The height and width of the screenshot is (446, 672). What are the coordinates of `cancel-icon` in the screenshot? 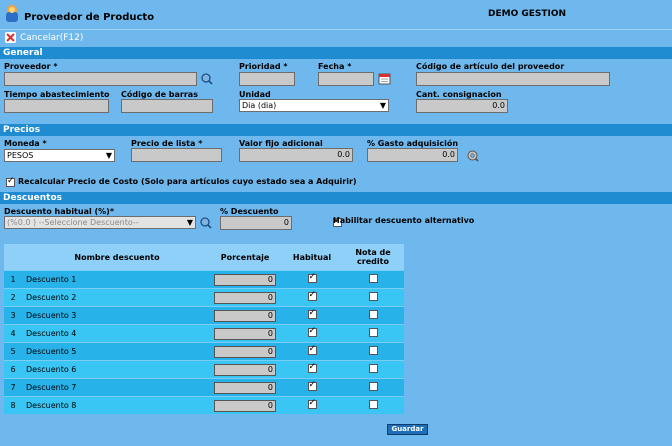 It's located at (10, 37).